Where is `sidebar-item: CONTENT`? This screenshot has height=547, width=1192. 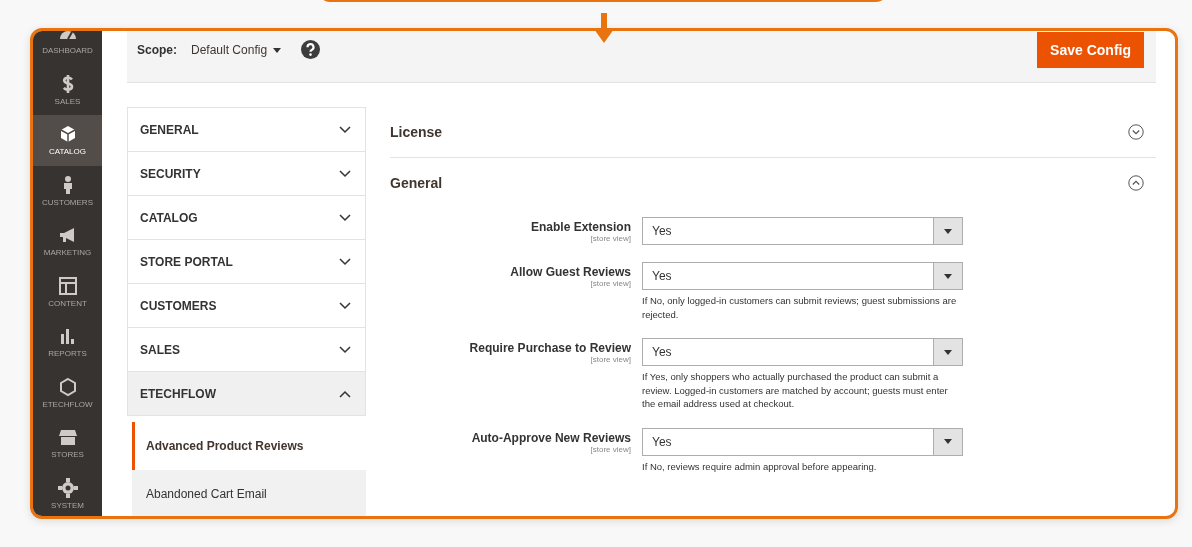 sidebar-item: CONTENT is located at coordinates (67, 291).